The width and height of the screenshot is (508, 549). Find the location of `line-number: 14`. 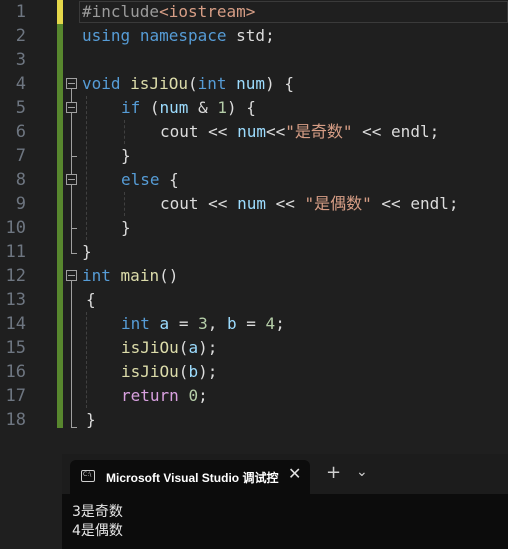

line-number: 14 is located at coordinates (15, 324).